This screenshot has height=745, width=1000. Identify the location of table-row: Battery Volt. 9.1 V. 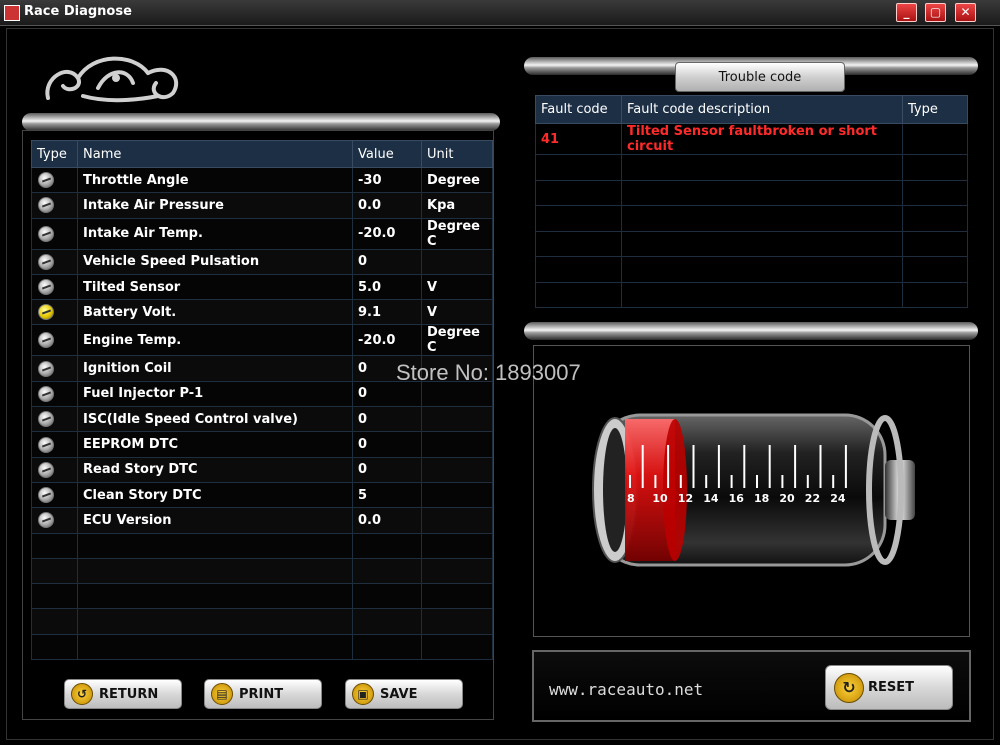
(262, 312).